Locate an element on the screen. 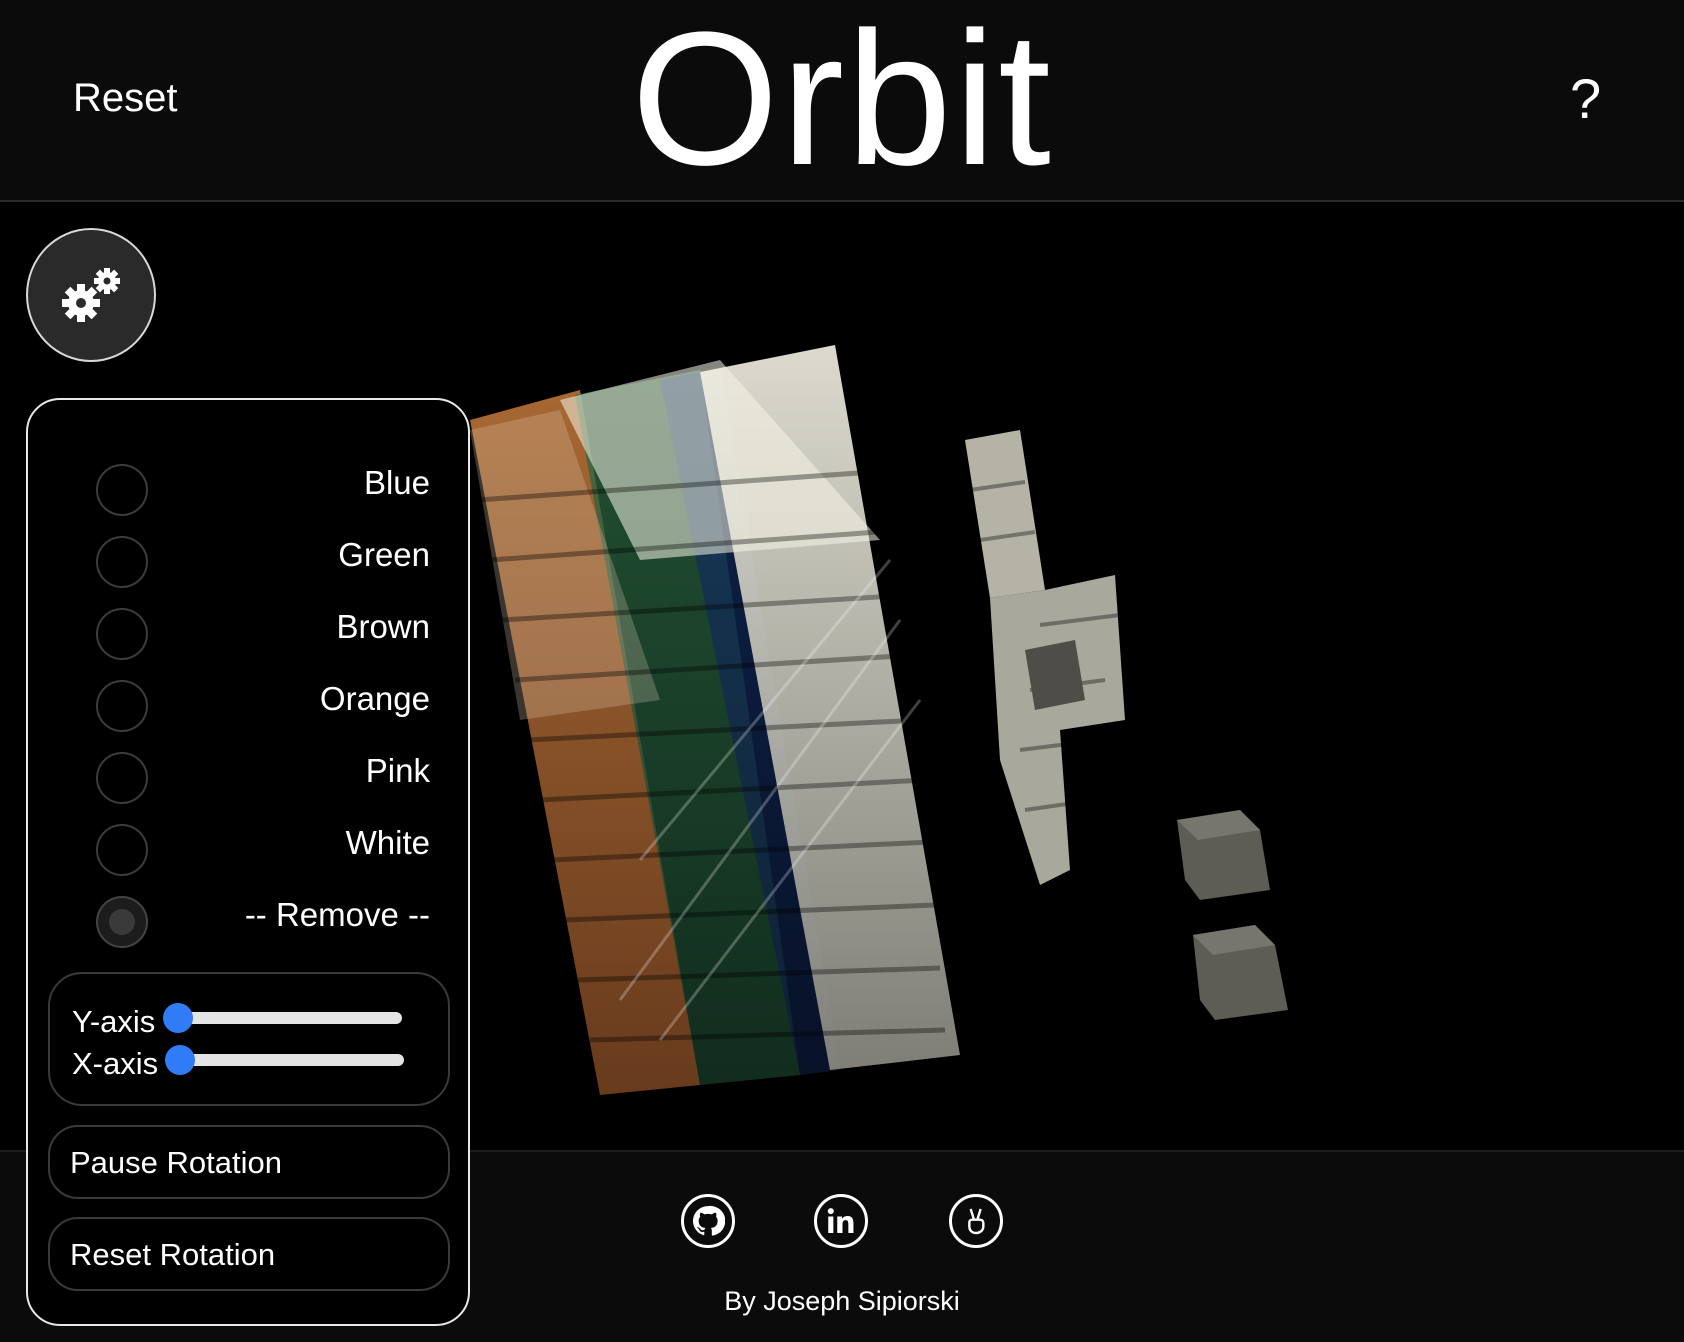  color-label: Green is located at coordinates (384, 554).